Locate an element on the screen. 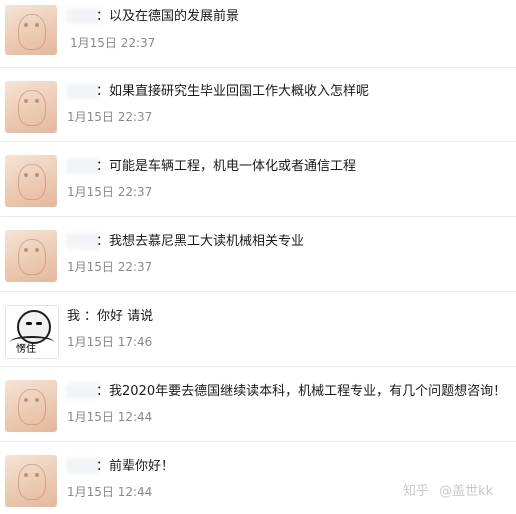  list-item: ：前辈你好！ 1月15日 12:44 is located at coordinates (258, 482).